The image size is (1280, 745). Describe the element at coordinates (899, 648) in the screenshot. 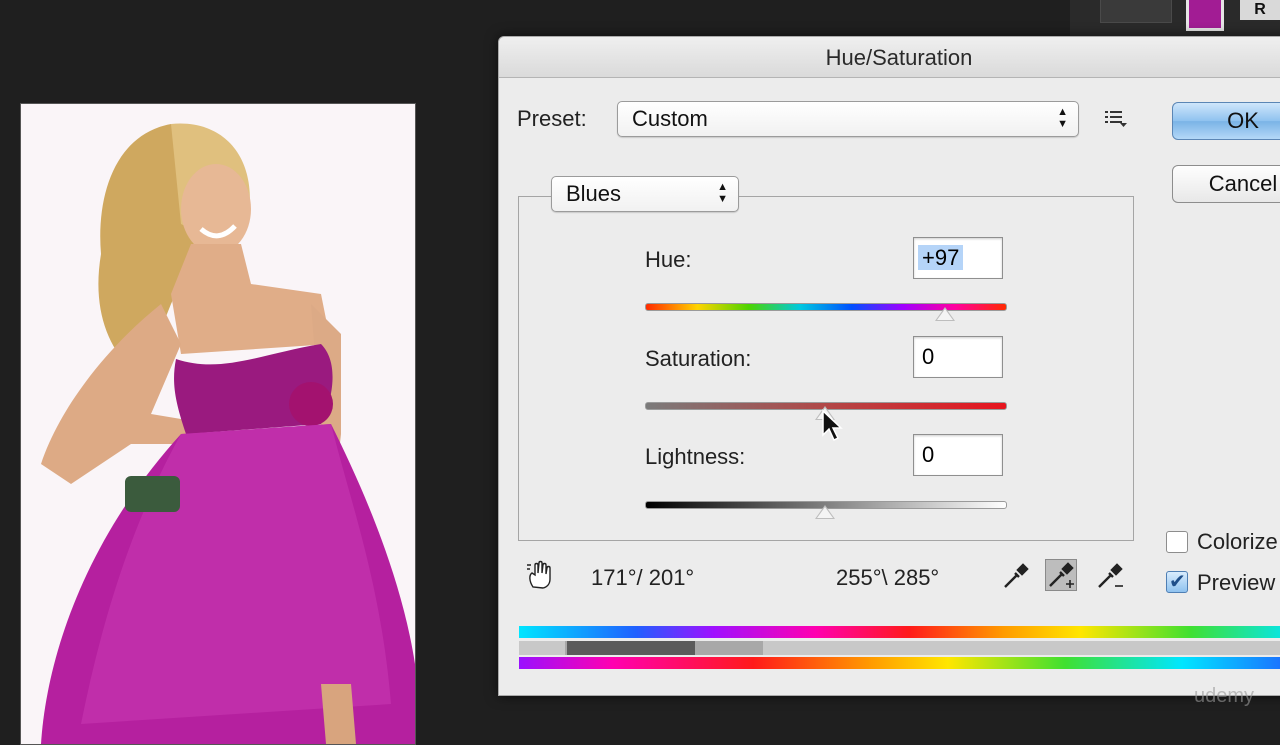

I see `color-range-slider` at that location.